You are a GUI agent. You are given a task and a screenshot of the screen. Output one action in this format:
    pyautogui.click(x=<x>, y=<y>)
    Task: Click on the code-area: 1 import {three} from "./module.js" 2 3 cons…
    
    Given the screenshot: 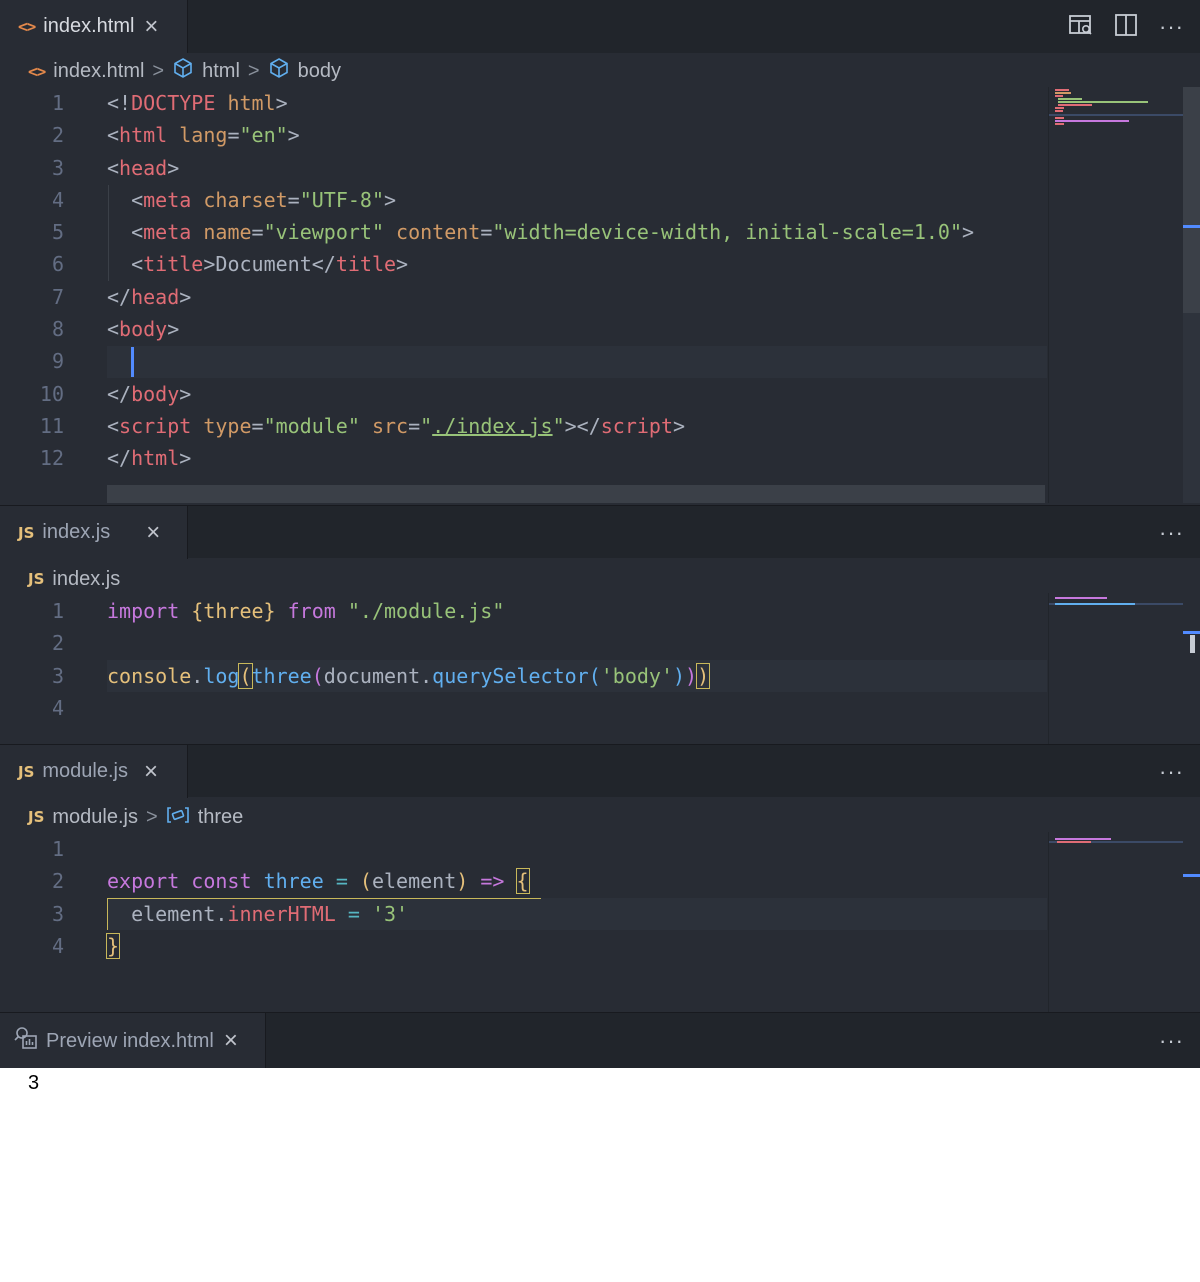 What is the action you would take?
    pyautogui.click(x=522, y=659)
    